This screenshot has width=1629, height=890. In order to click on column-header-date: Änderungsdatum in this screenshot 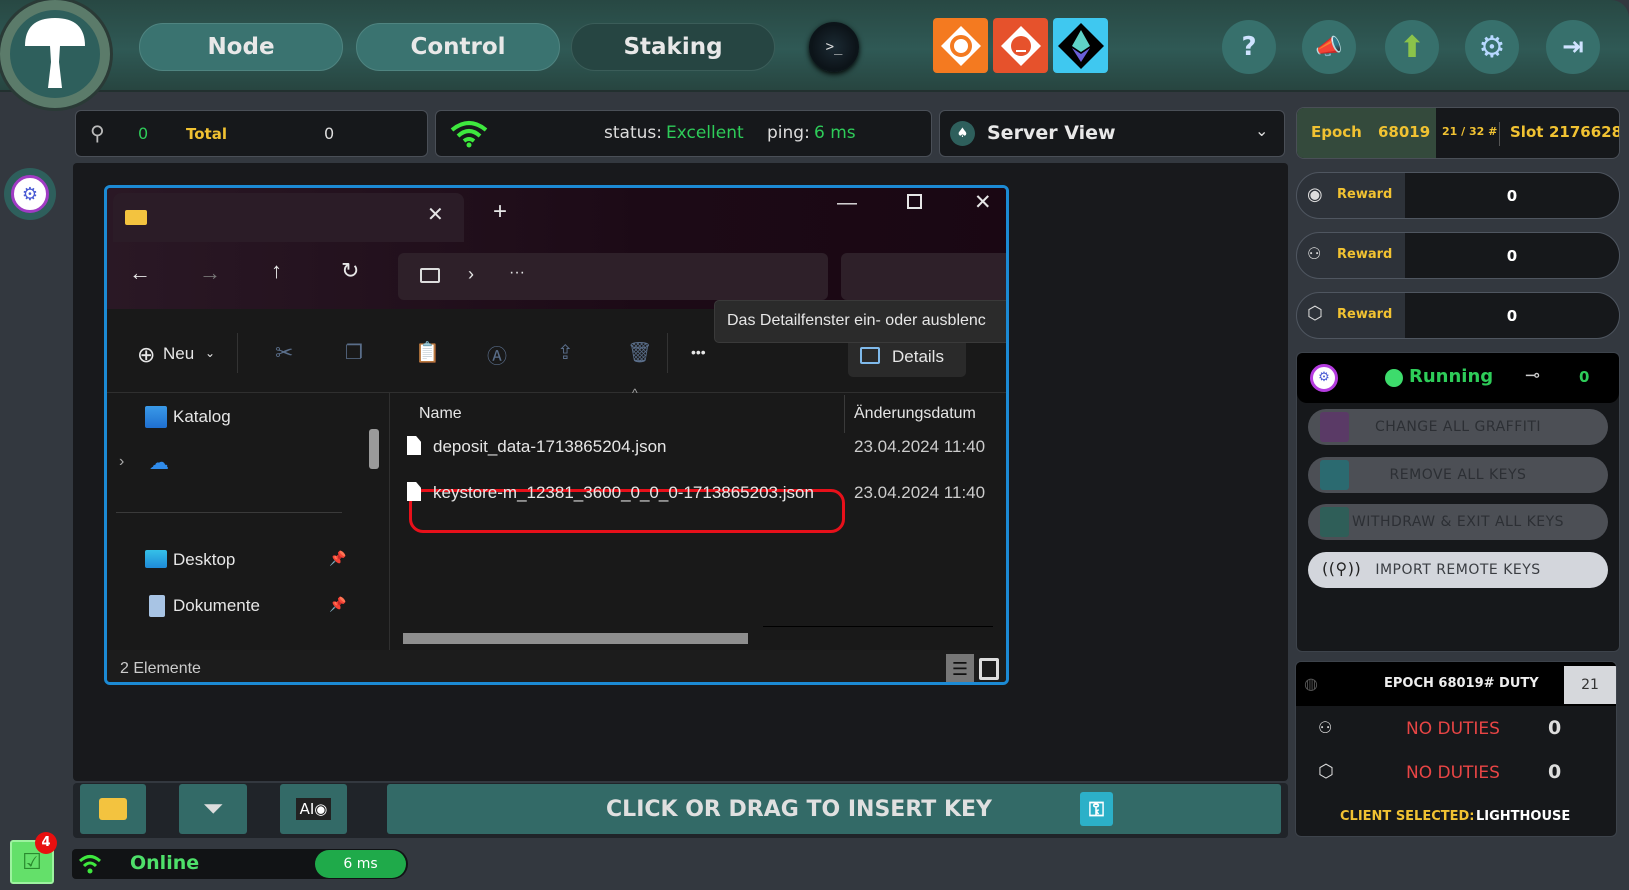, I will do `click(915, 414)`.